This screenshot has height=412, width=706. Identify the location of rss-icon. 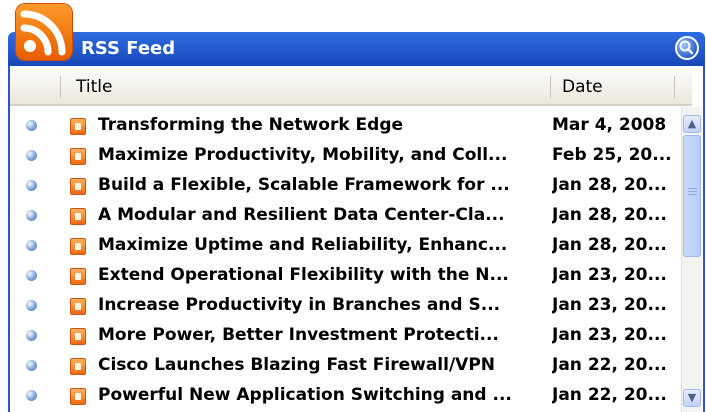
(43, 33).